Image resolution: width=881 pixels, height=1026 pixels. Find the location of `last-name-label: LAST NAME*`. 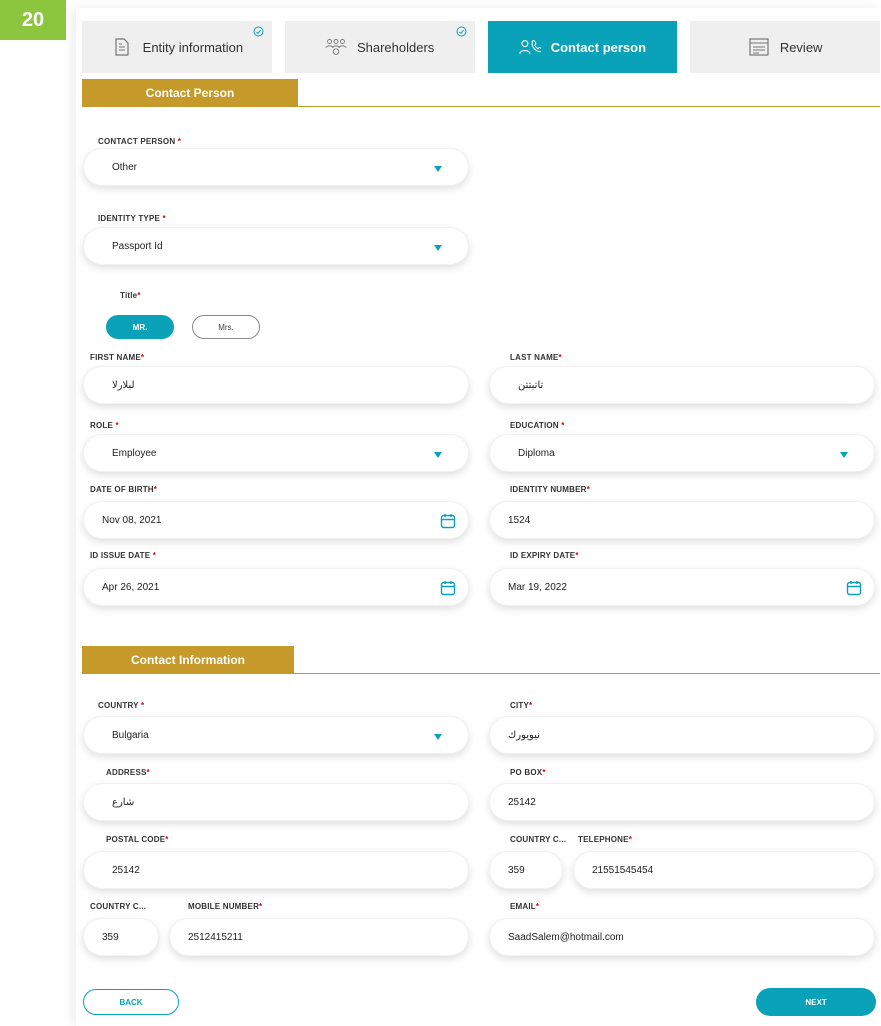

last-name-label: LAST NAME* is located at coordinates (536, 357).